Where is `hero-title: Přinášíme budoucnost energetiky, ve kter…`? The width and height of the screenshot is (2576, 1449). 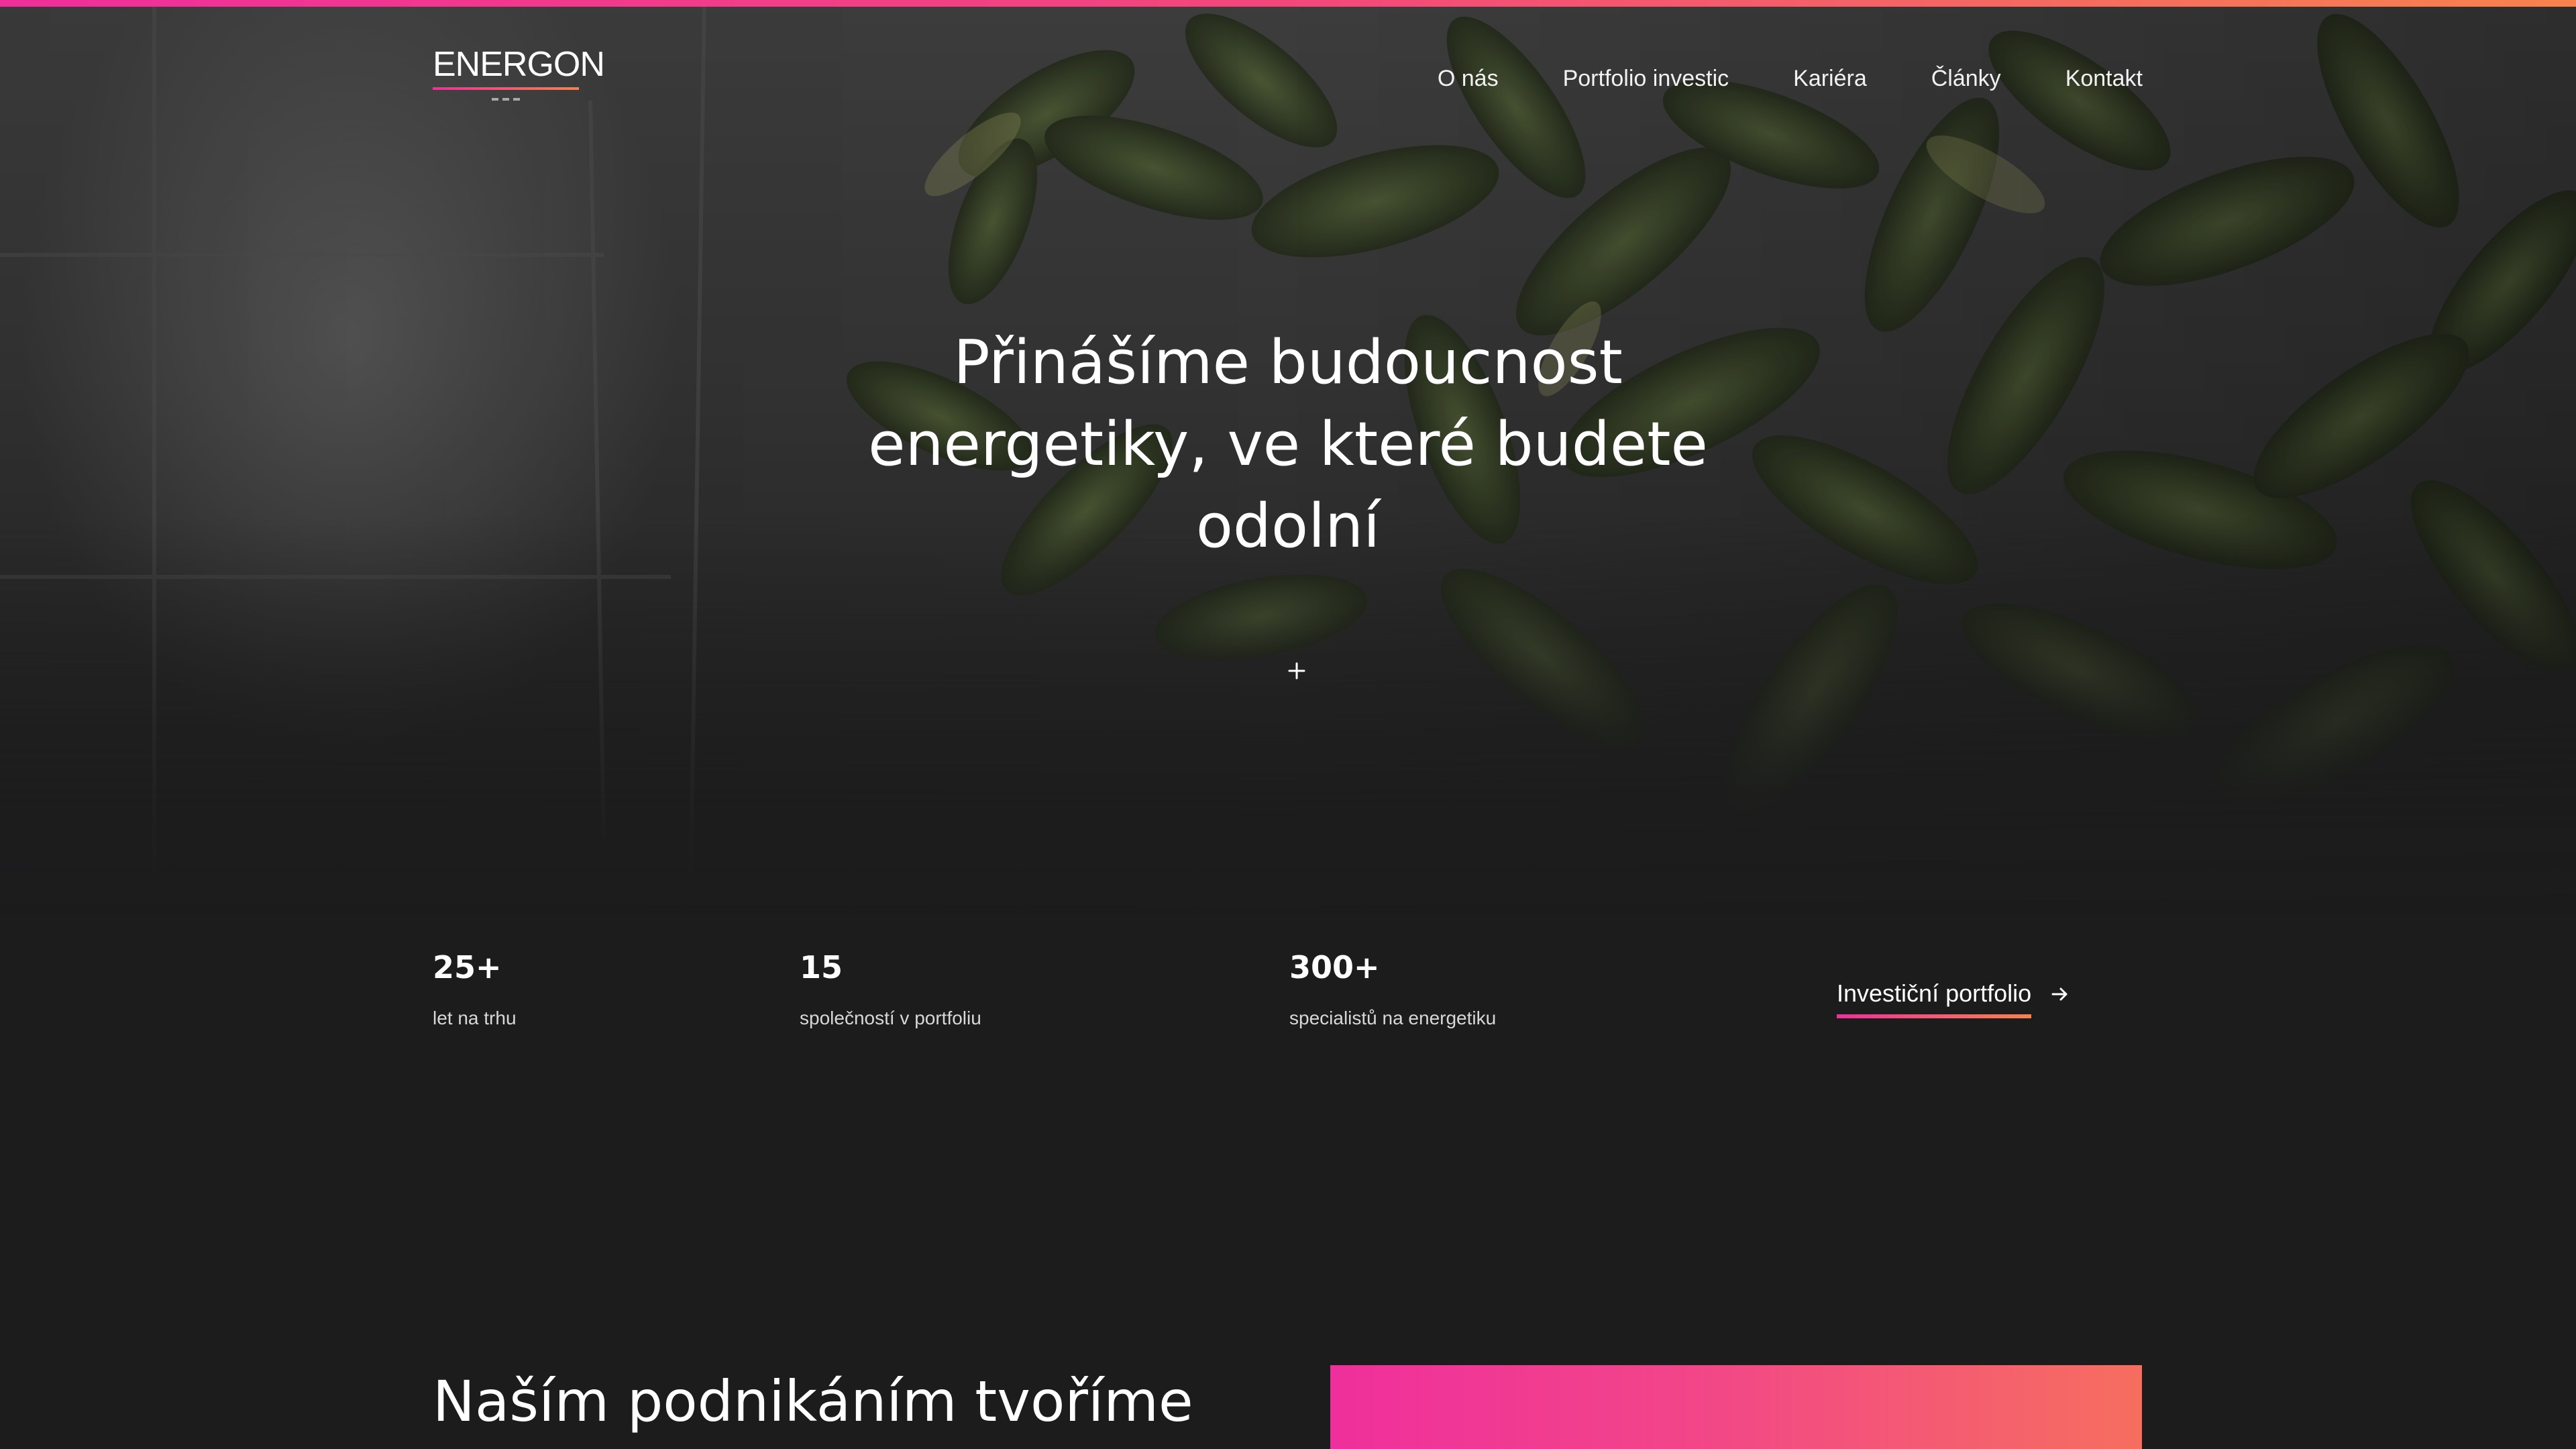
hero-title: Přinášíme budoucnost energetiky, ve kter… is located at coordinates (1288, 444).